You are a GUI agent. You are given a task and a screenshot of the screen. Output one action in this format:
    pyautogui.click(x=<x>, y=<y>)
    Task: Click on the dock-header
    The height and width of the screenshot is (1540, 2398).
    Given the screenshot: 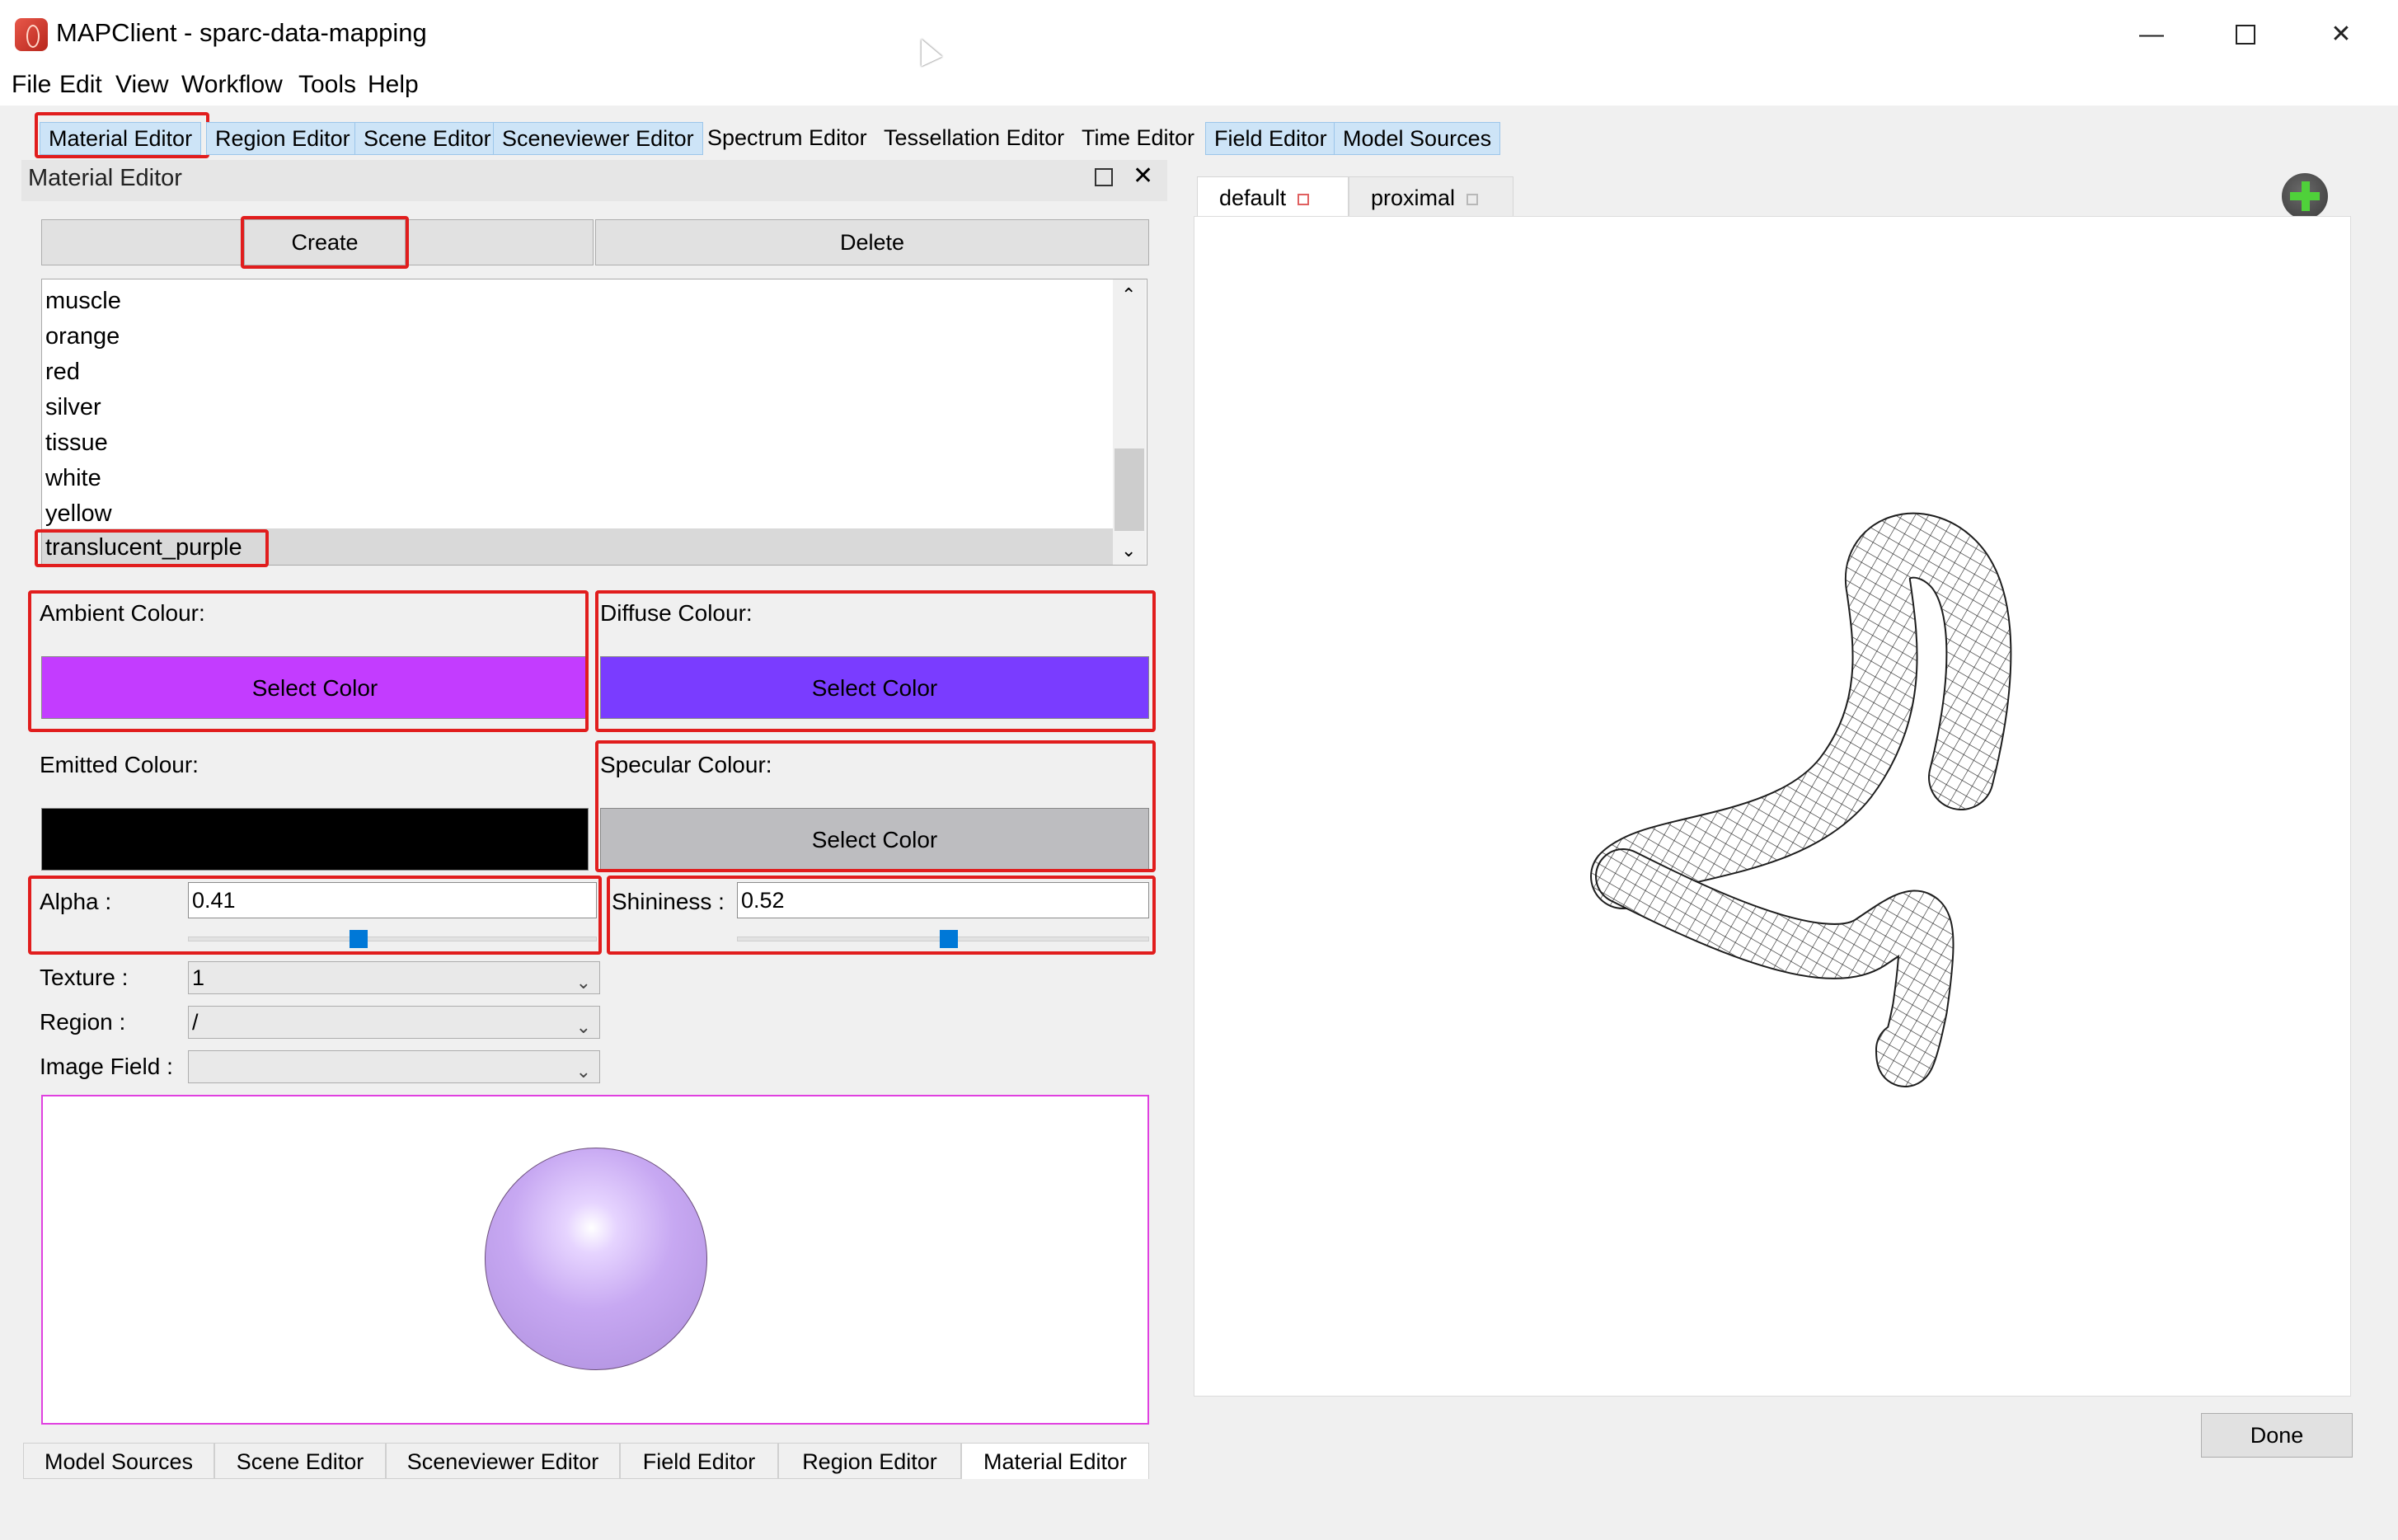 What is the action you would take?
    pyautogui.click(x=594, y=180)
    